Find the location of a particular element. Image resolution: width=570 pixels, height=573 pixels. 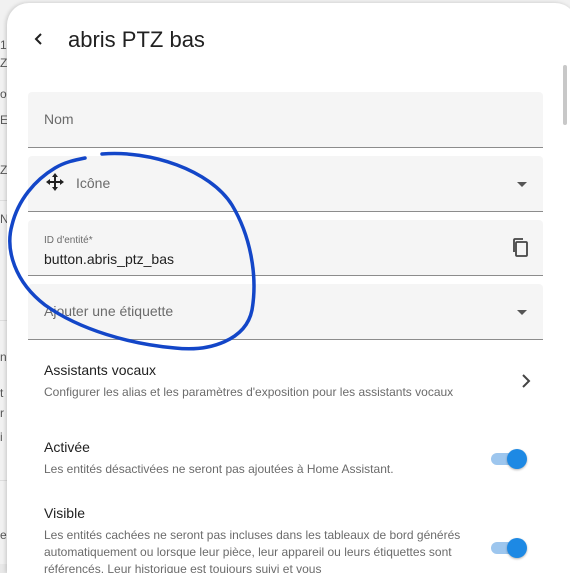

entity-id-field: ID d'entité* button.abris_ptz_bas is located at coordinates (285, 248).